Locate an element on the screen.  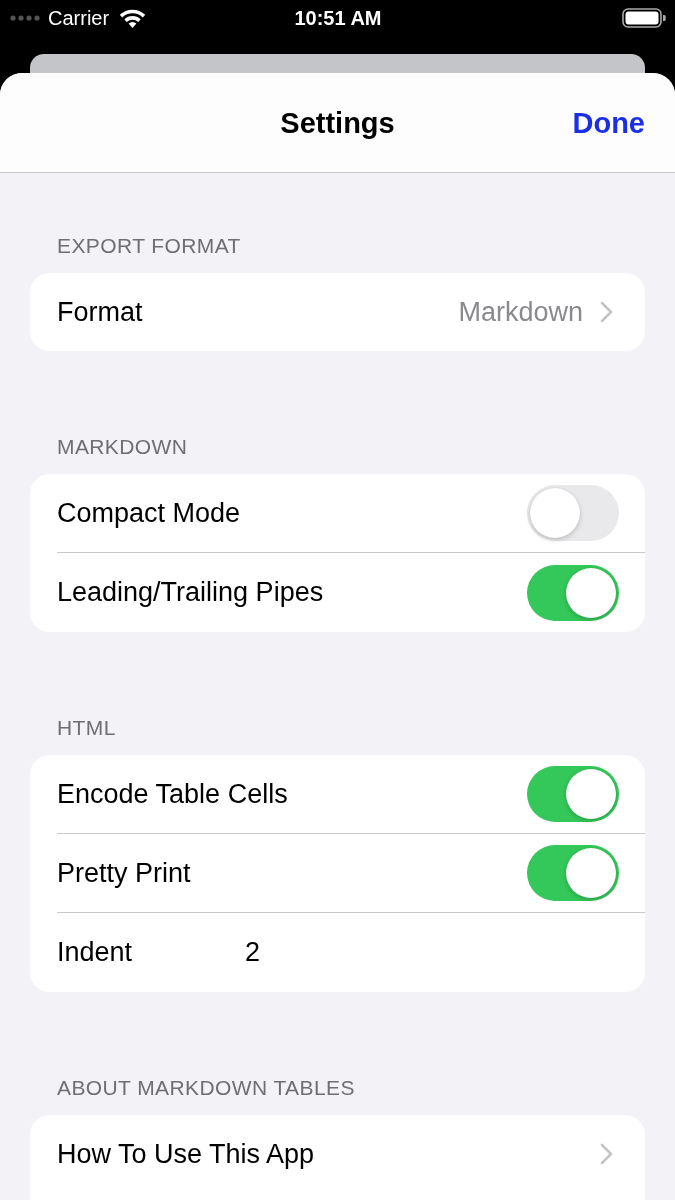
done-button: Done is located at coordinates (608, 122).